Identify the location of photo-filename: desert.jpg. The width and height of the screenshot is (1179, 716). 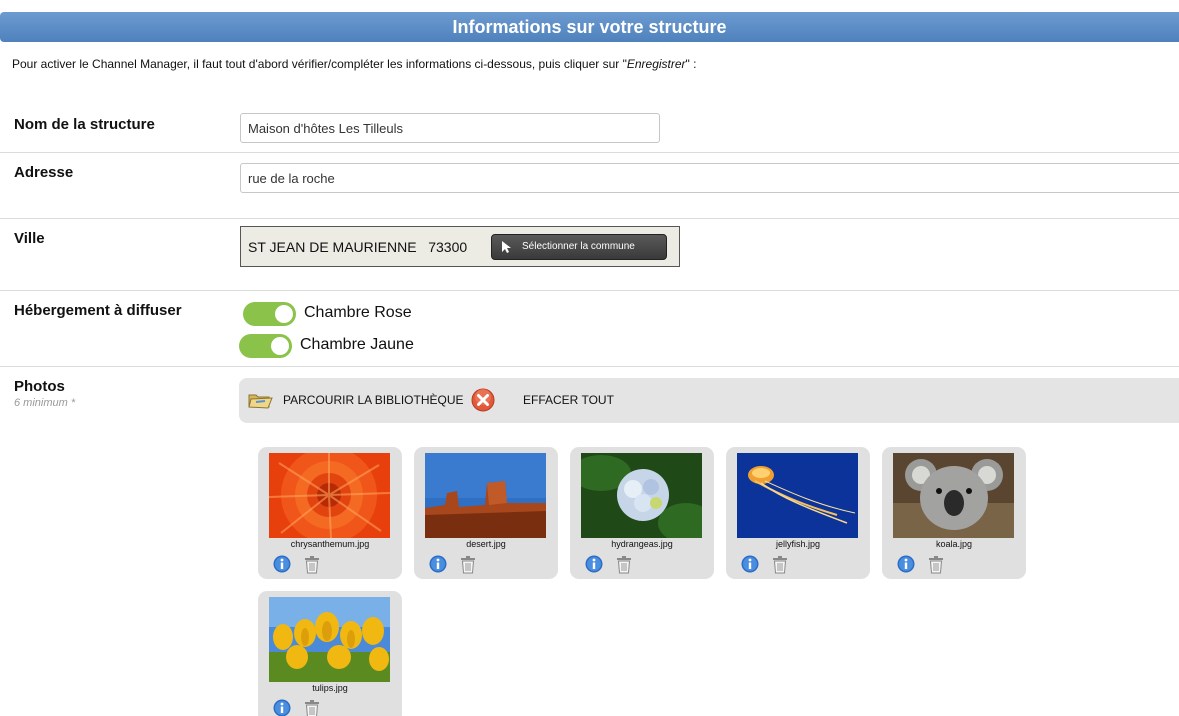
(486, 544).